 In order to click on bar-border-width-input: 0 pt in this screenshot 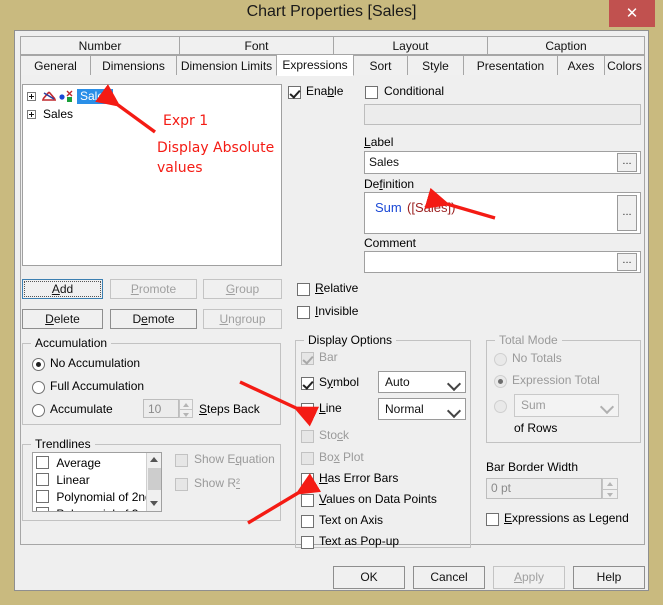, I will do `click(544, 488)`.